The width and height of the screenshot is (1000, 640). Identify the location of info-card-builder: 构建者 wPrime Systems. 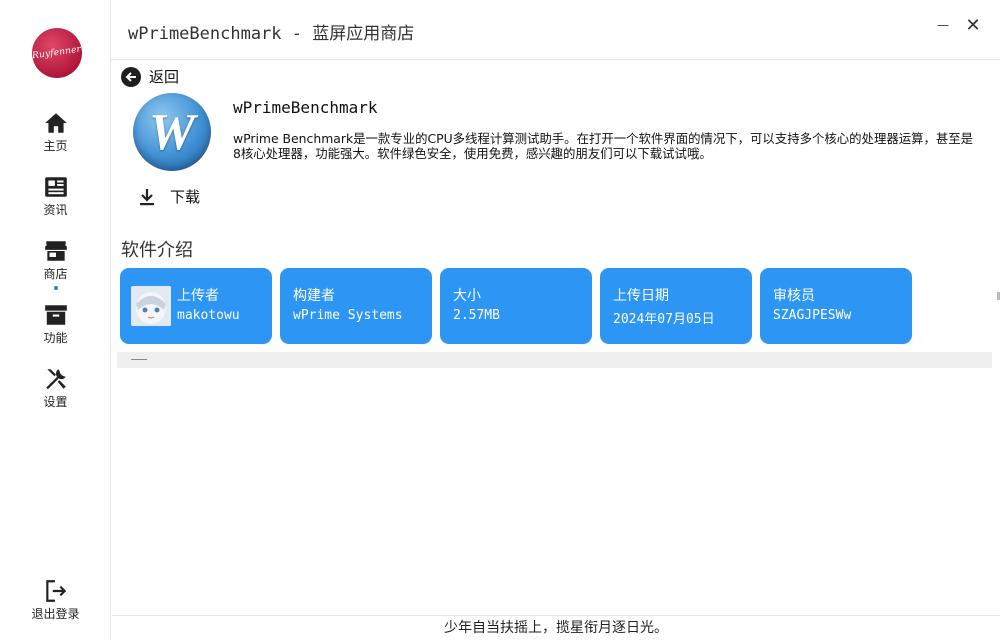
(356, 306).